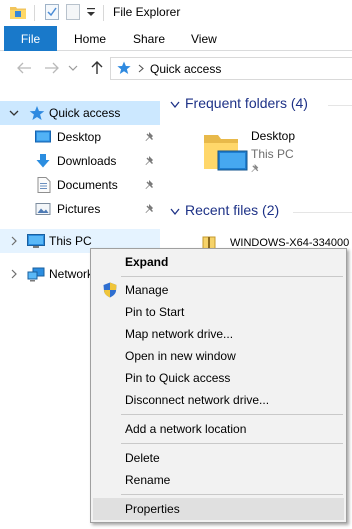 Image resolution: width=352 pixels, height=529 pixels. I want to click on title-separator, so click(34, 13).